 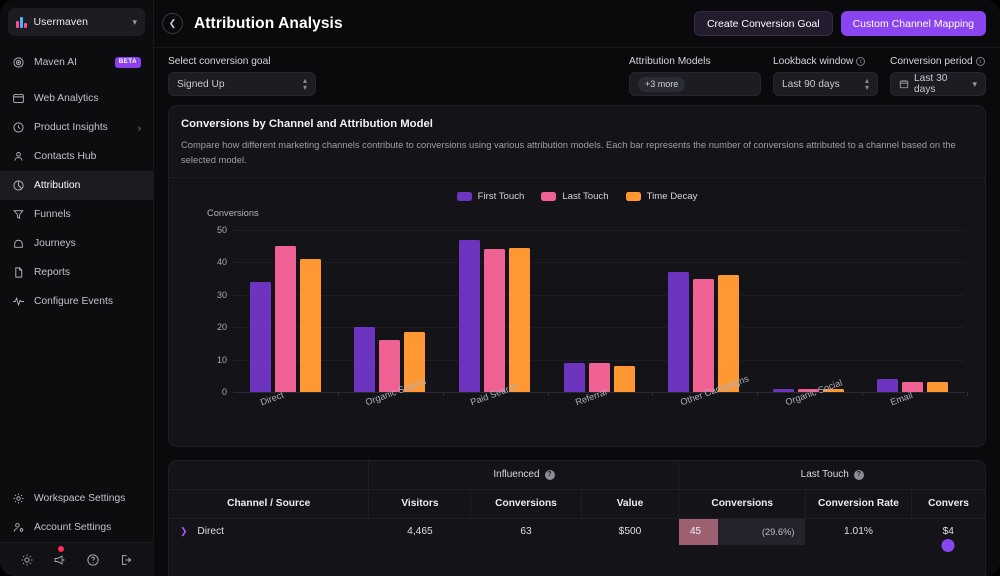 What do you see at coordinates (242, 84) in the screenshot?
I see `conversion-goal-select: Signed Up ▴ ▾` at bounding box center [242, 84].